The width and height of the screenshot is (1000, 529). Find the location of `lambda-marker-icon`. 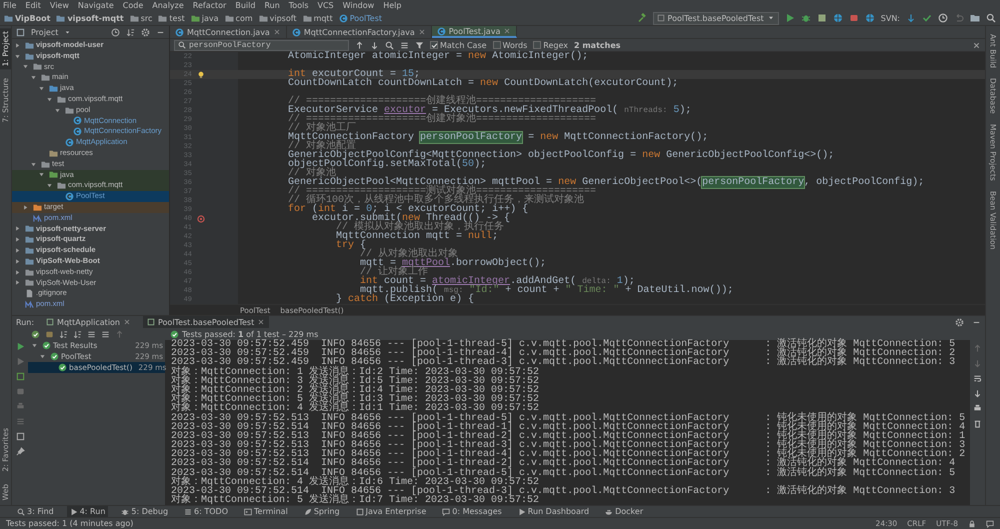

lambda-marker-icon is located at coordinates (201, 218).